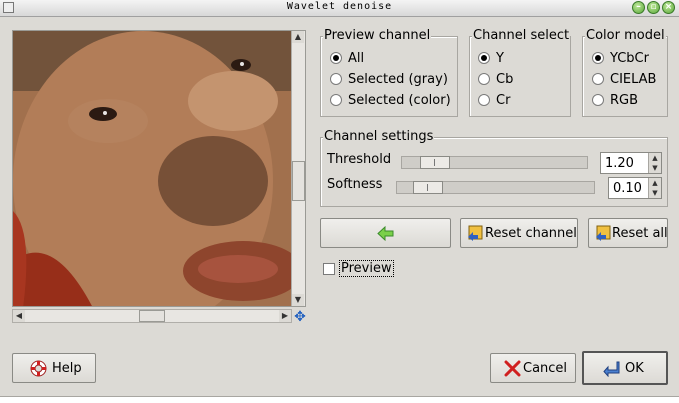 The width and height of the screenshot is (679, 403). I want to click on softness-label: Softness, so click(355, 184).